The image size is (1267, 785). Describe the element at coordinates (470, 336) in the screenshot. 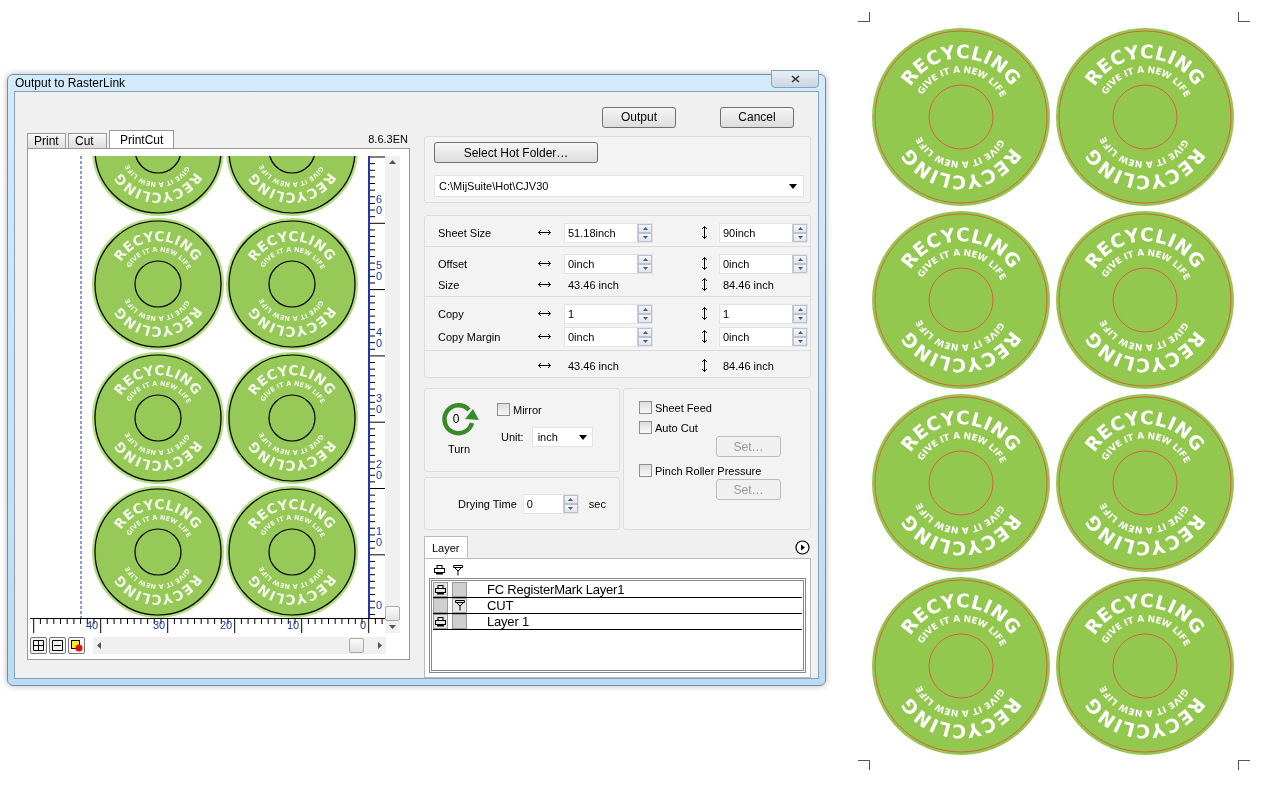

I see `field-label: Copy Margin` at that location.